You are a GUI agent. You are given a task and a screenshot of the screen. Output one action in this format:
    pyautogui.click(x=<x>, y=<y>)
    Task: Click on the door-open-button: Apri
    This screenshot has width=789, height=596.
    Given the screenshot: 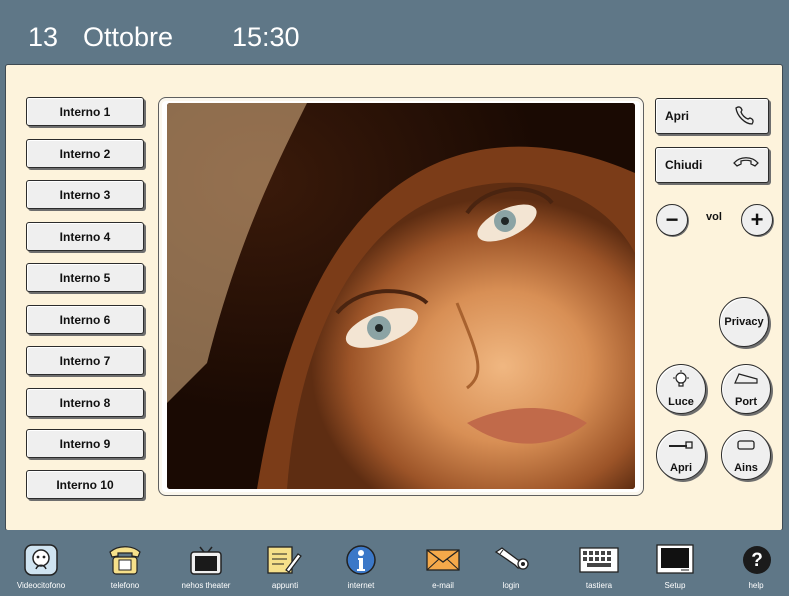 What is the action you would take?
    pyautogui.click(x=681, y=455)
    